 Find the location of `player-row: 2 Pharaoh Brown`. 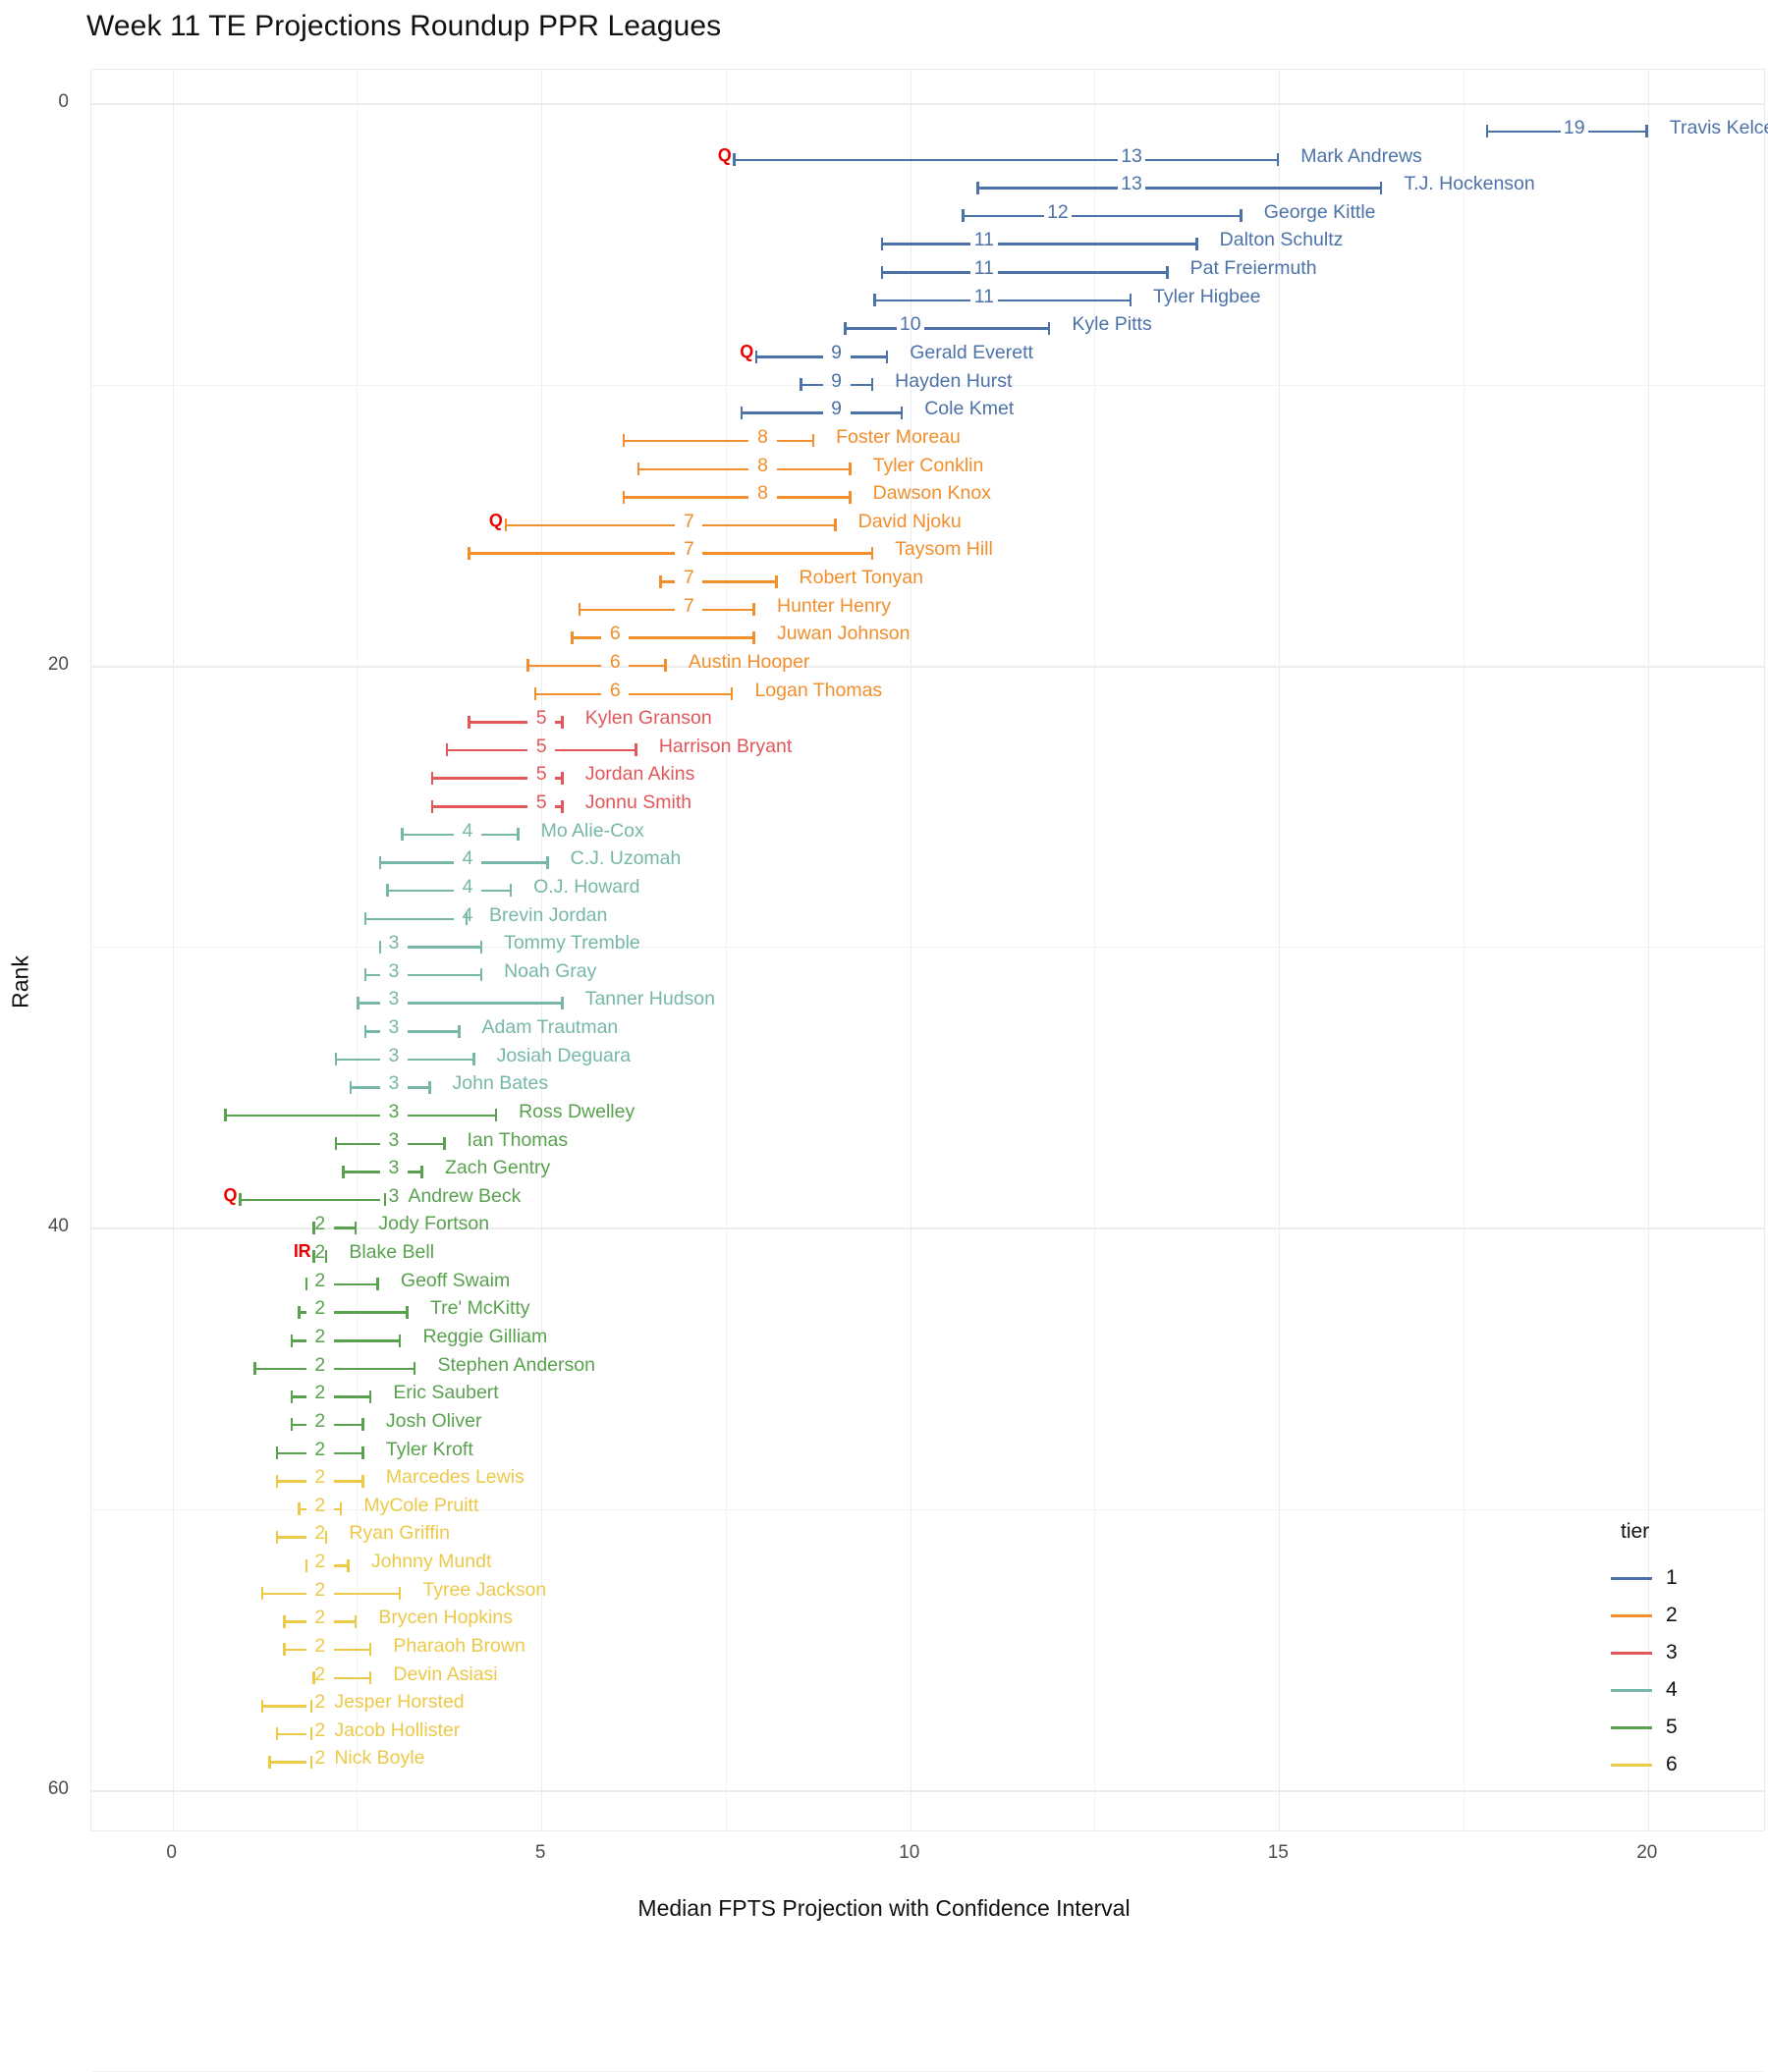

player-row: 2 Pharaoh Brown is located at coordinates (928, 1648).